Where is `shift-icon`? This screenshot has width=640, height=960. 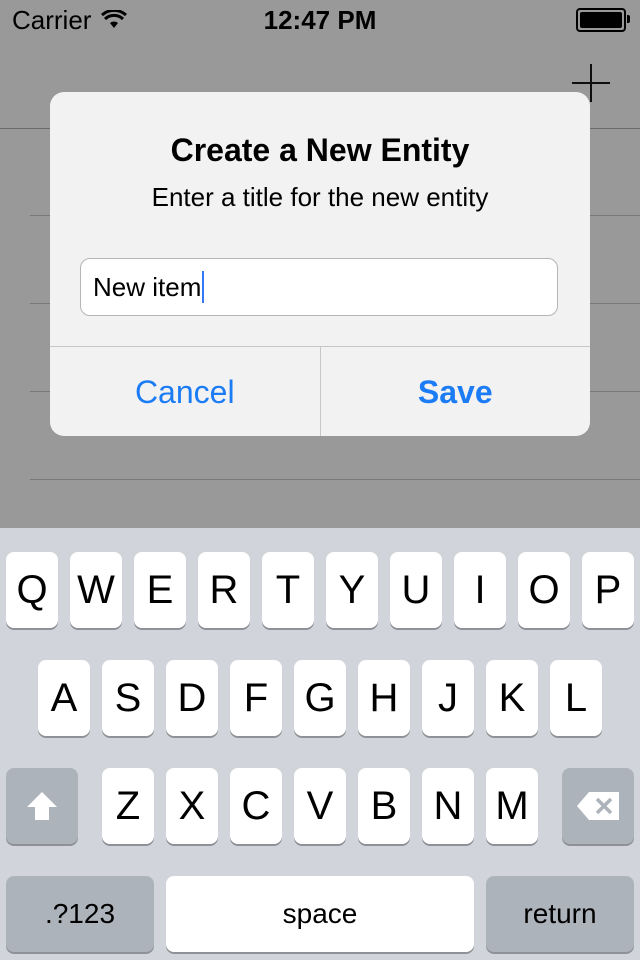 shift-icon is located at coordinates (42, 806).